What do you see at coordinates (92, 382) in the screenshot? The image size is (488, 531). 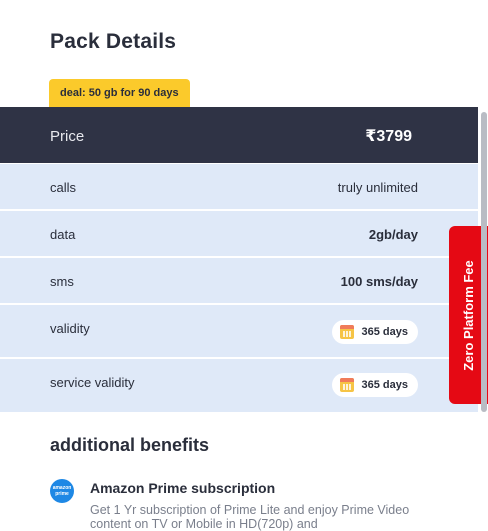 I see `detail-label: service validity` at bounding box center [92, 382].